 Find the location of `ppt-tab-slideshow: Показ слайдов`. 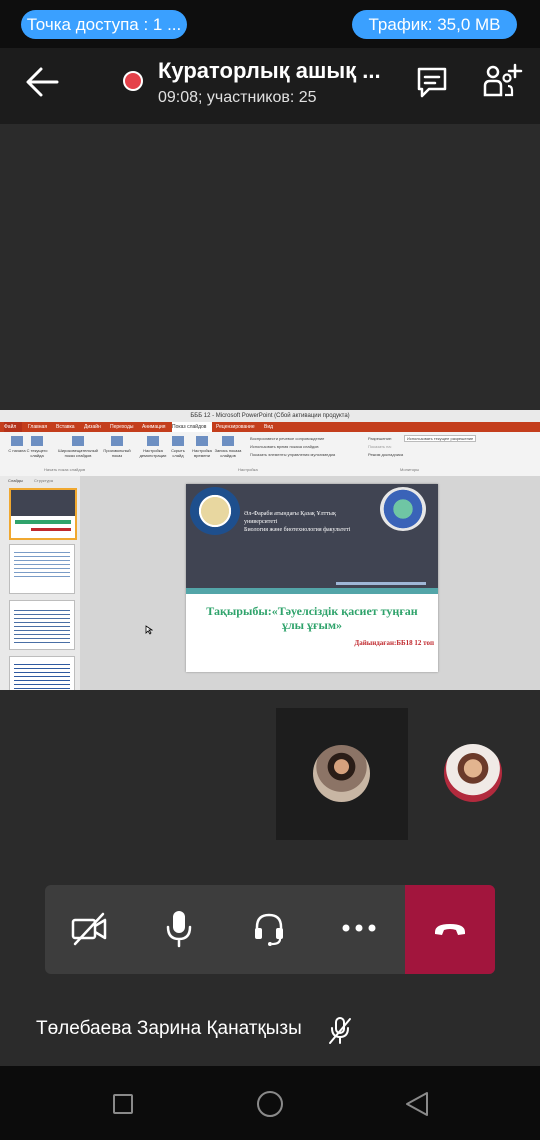

ppt-tab-slideshow: Показ слайдов is located at coordinates (192, 427).